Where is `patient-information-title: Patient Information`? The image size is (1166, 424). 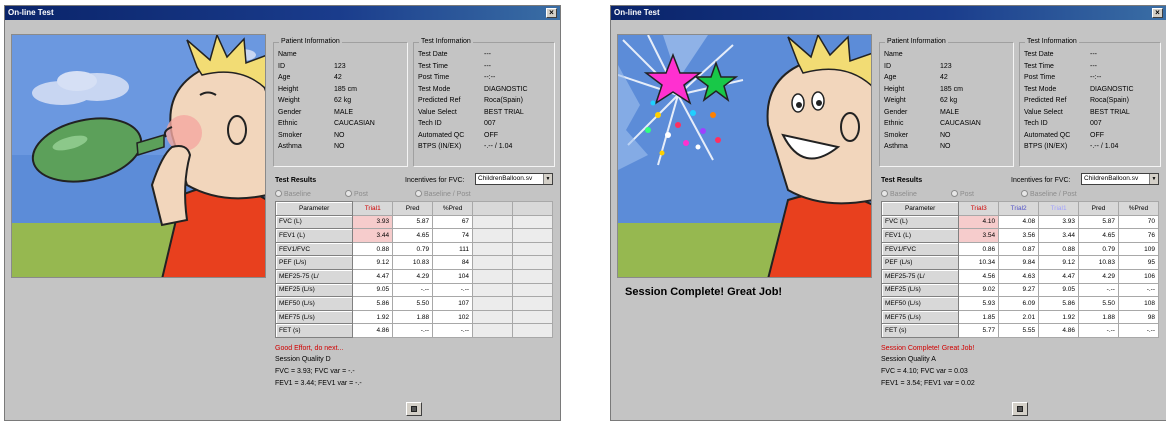 patient-information-title: Patient Information is located at coordinates (310, 41).